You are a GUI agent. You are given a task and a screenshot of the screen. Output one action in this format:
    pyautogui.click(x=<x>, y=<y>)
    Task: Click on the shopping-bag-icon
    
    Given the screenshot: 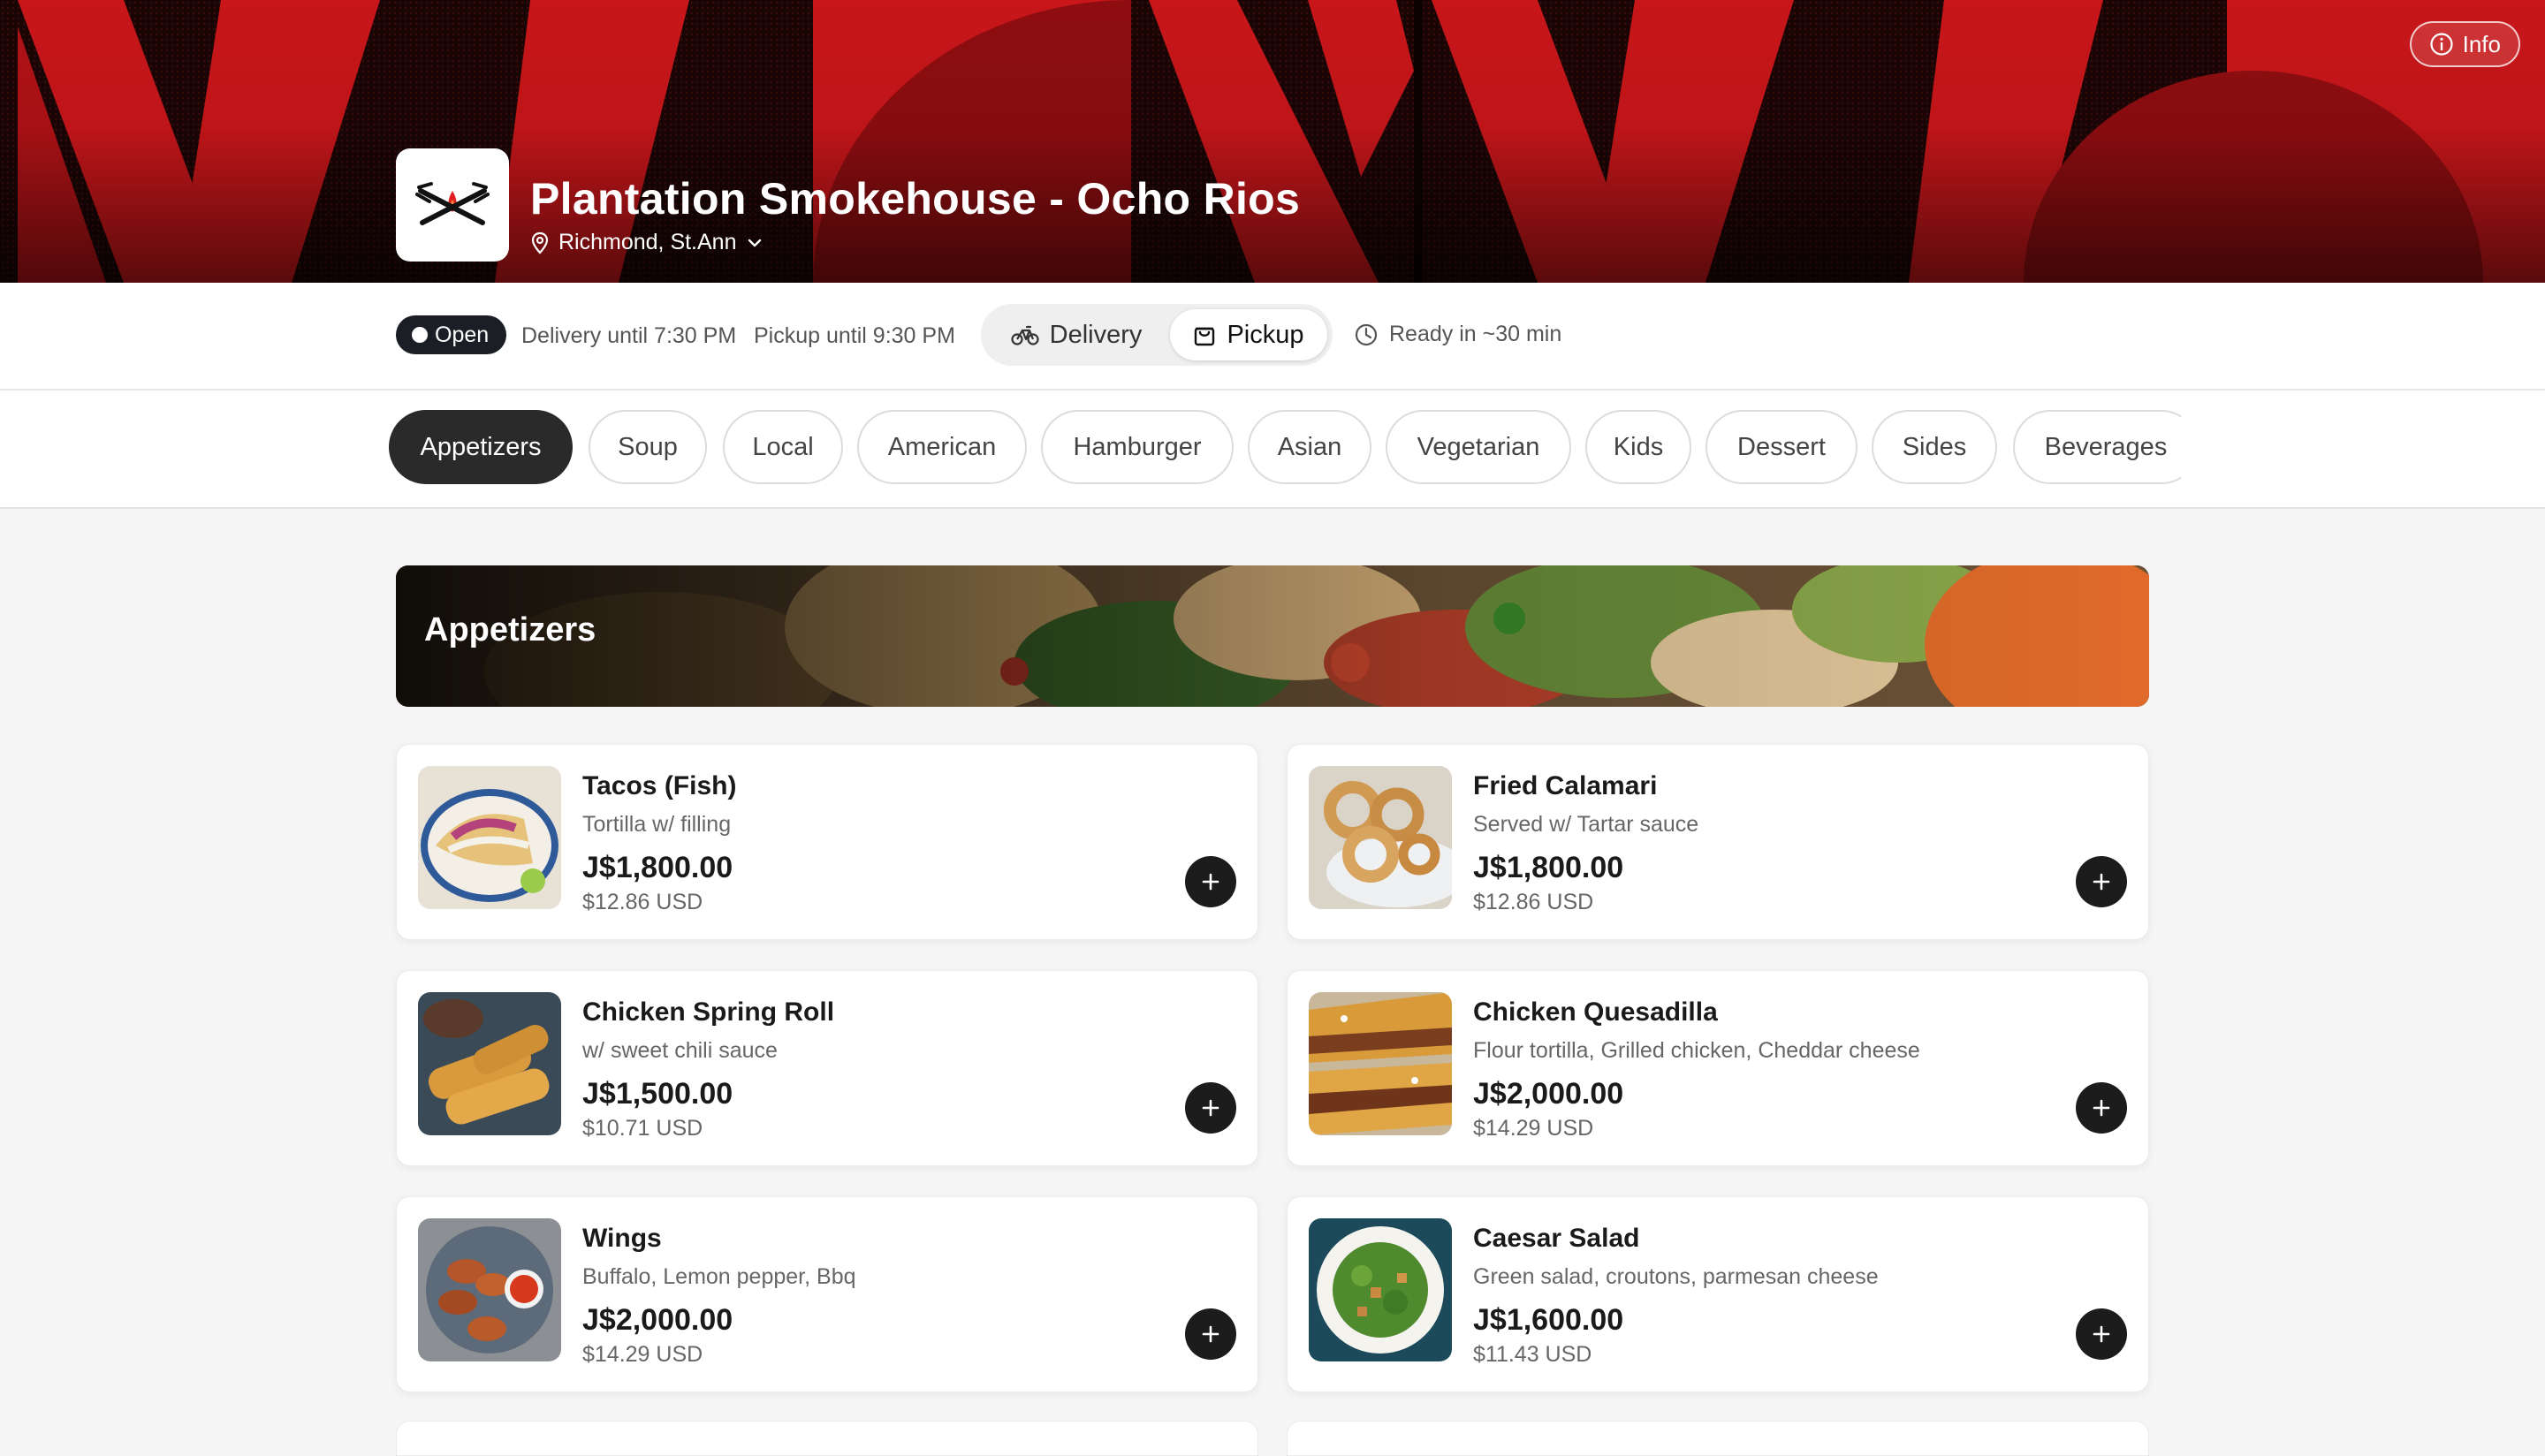 What is the action you would take?
    pyautogui.click(x=1205, y=337)
    